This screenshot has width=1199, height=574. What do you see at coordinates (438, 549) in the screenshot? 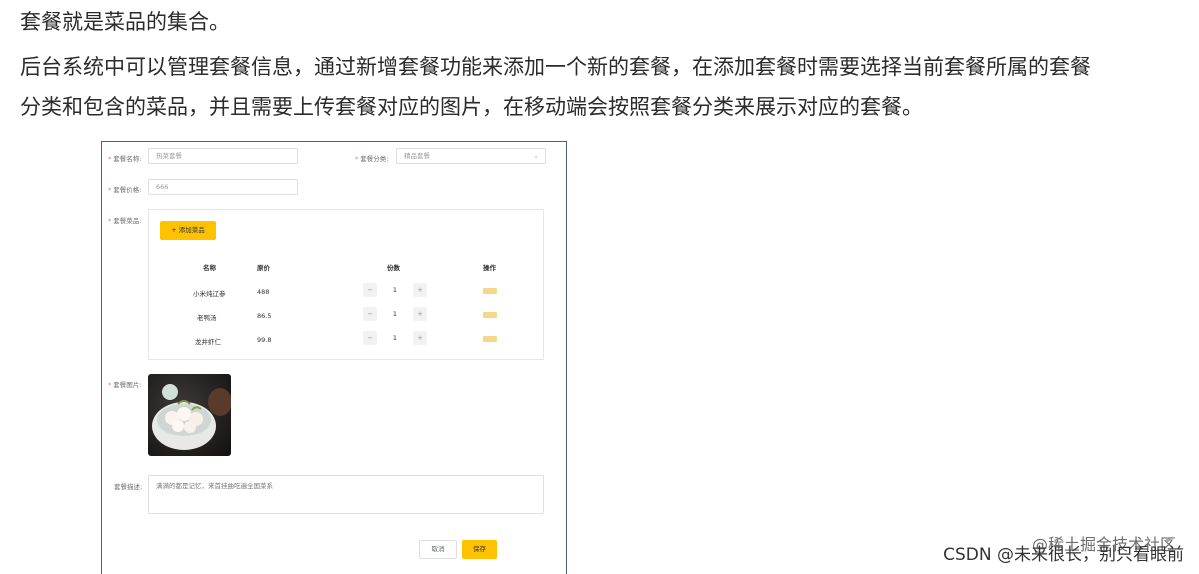
I see `cancel-button: 取消` at bounding box center [438, 549].